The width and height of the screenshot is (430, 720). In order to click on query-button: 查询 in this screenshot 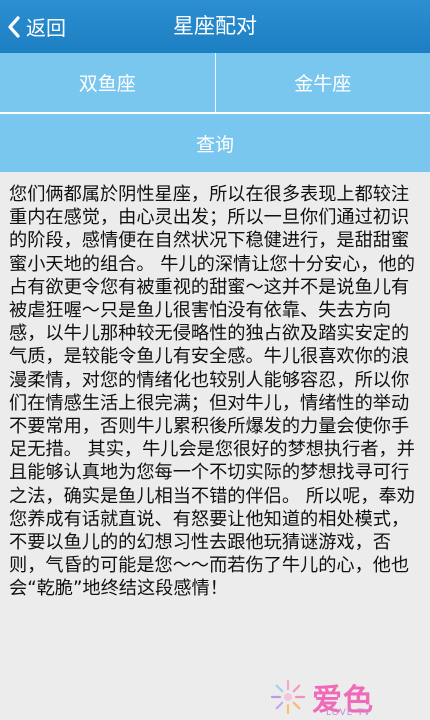, I will do `click(215, 143)`.